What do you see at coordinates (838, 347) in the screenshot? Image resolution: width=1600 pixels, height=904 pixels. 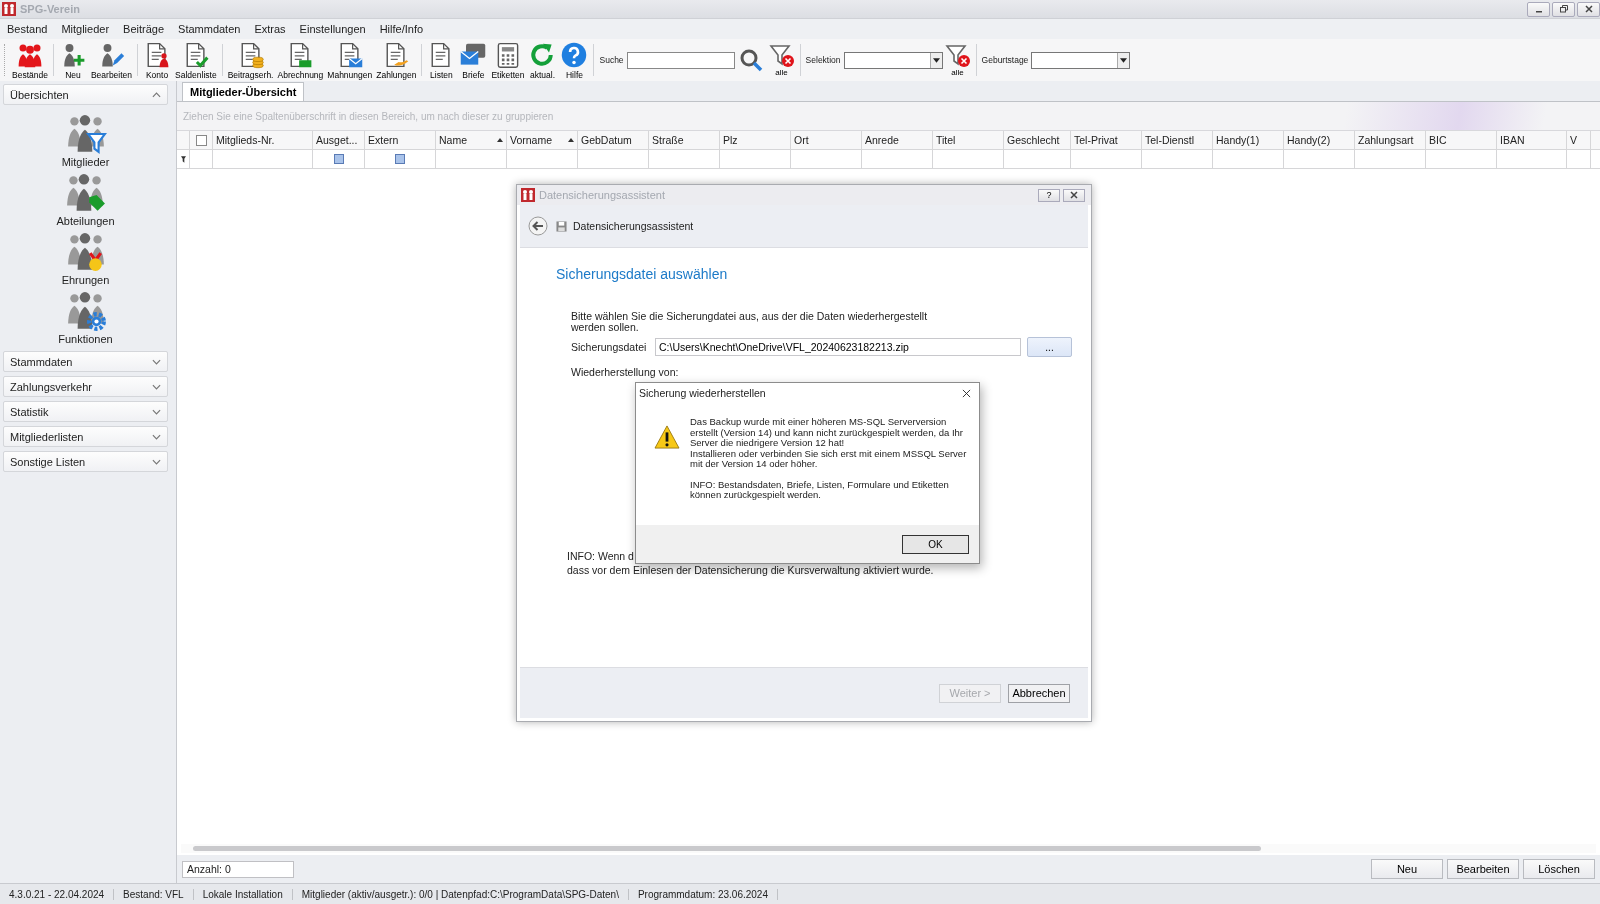 I see `file-path-field: C:\Users\Knecht\OneDrive\VFL_20240623182213.zip` at bounding box center [838, 347].